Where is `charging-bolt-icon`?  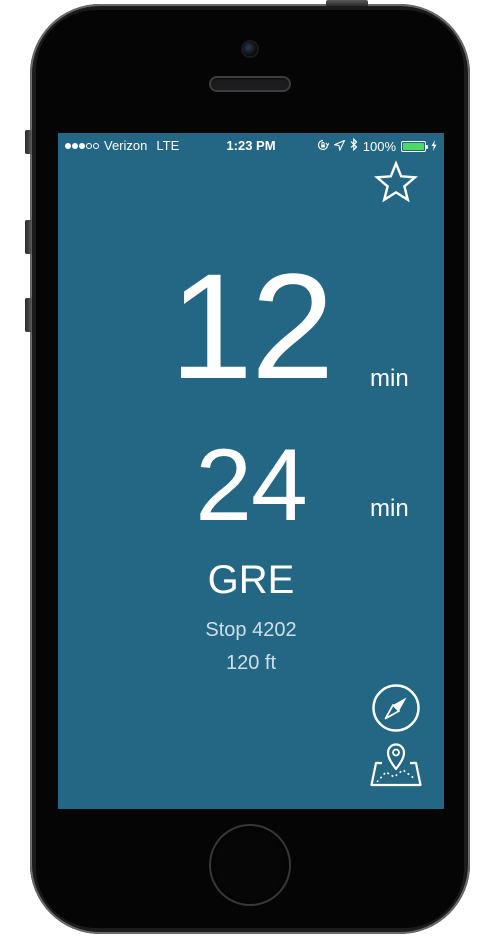 charging-bolt-icon is located at coordinates (434, 146).